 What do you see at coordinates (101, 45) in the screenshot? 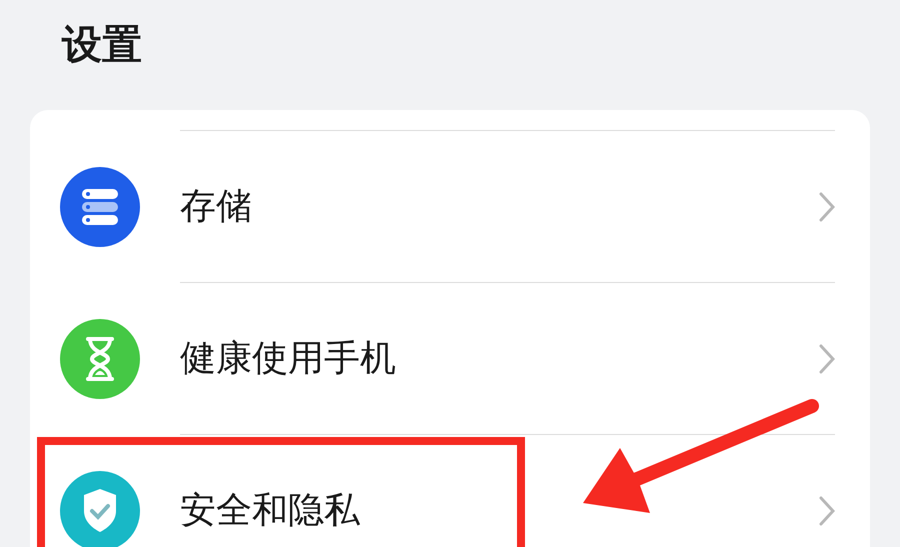
I see `page-title: 设置` at bounding box center [101, 45].